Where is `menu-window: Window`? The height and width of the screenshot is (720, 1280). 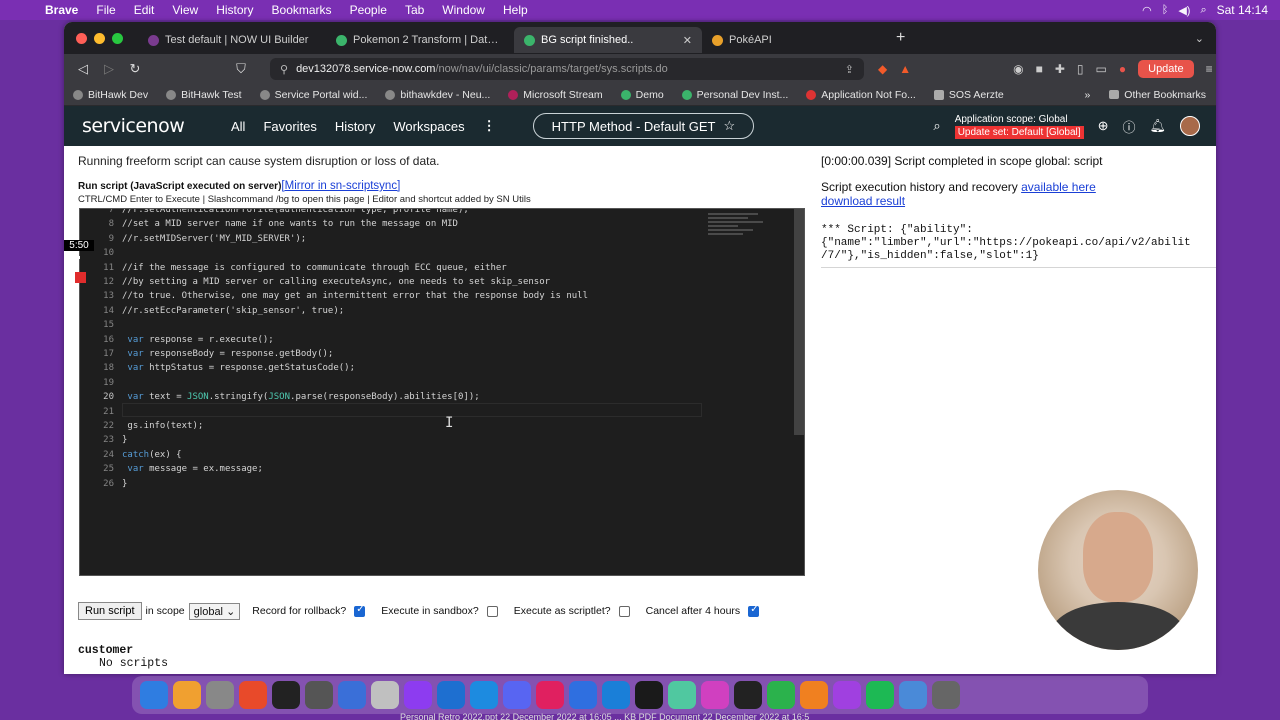
menu-window: Window is located at coordinates (463, 10).